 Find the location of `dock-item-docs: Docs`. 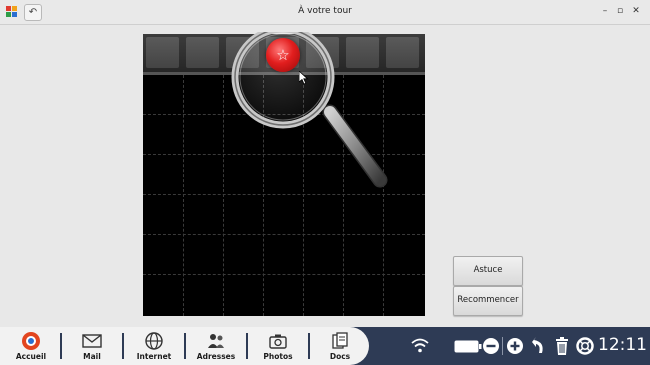

dock-item-docs: Docs is located at coordinates (340, 346).